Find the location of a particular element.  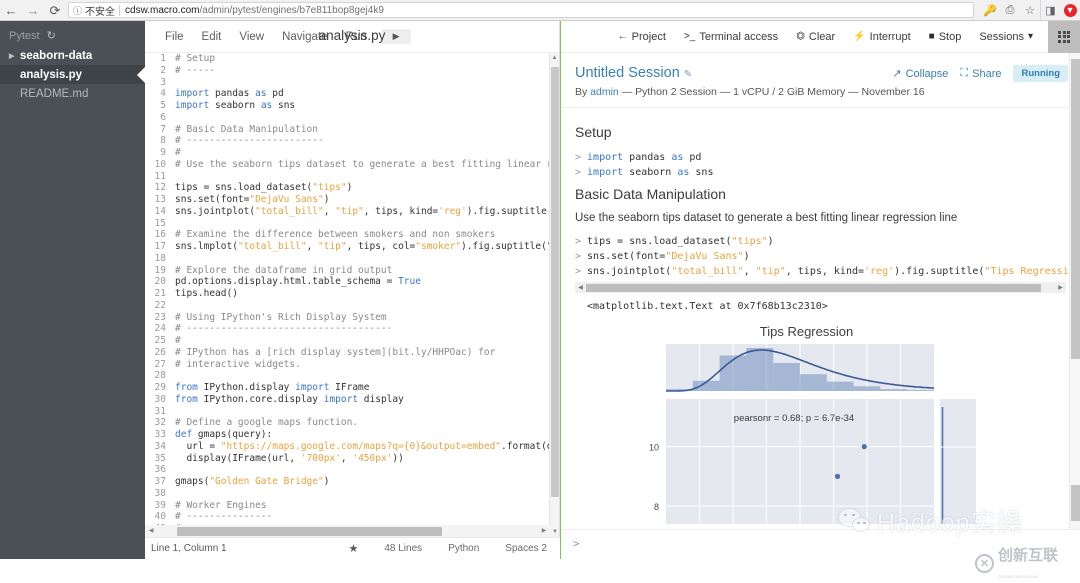

session-vscroll-thumb-lower is located at coordinates (1075, 503).